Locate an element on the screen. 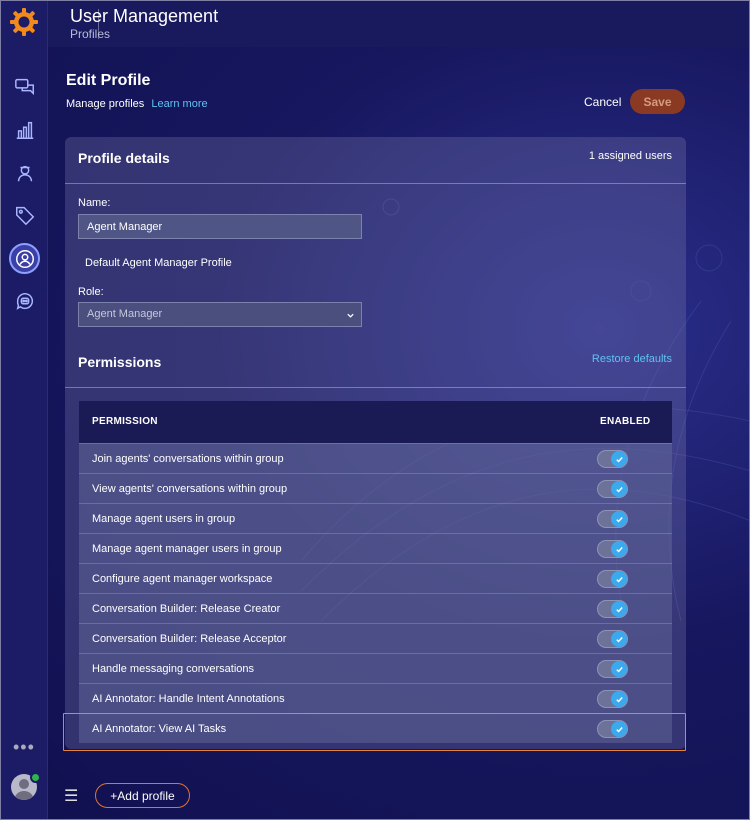  permission-label: Manage agent users in group is located at coordinates (164, 519).